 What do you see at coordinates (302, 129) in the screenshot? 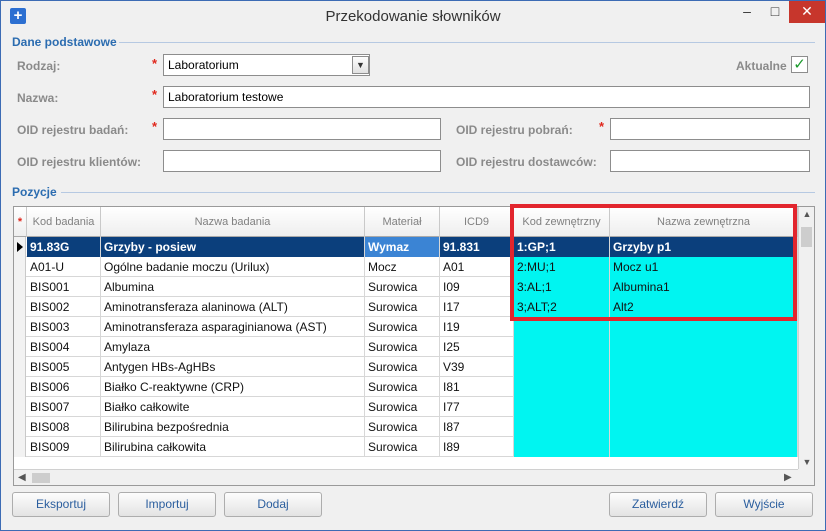
I see `oid-badan-input` at bounding box center [302, 129].